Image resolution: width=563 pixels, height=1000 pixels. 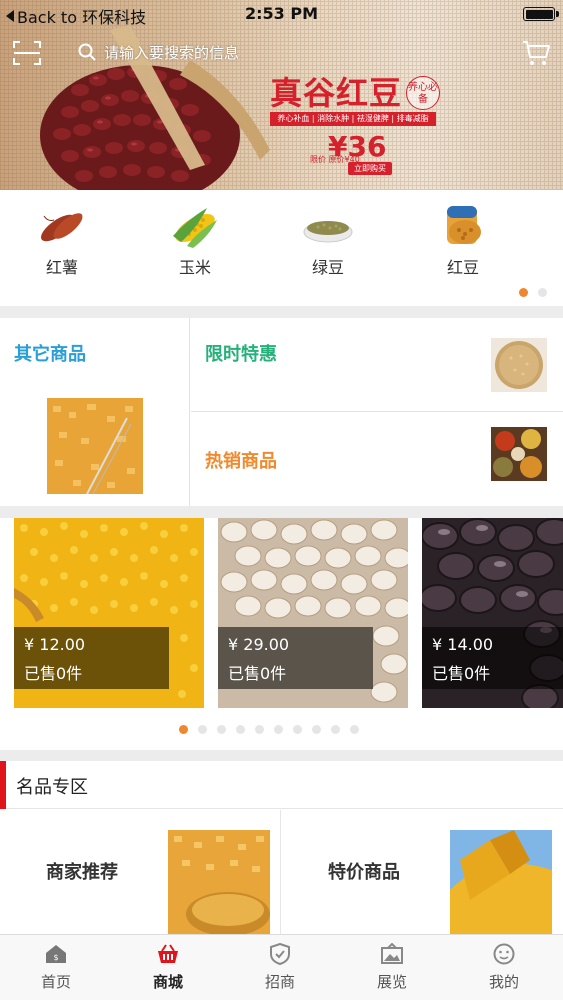 I want to click on tab-investment: 招商, so click(x=280, y=967).